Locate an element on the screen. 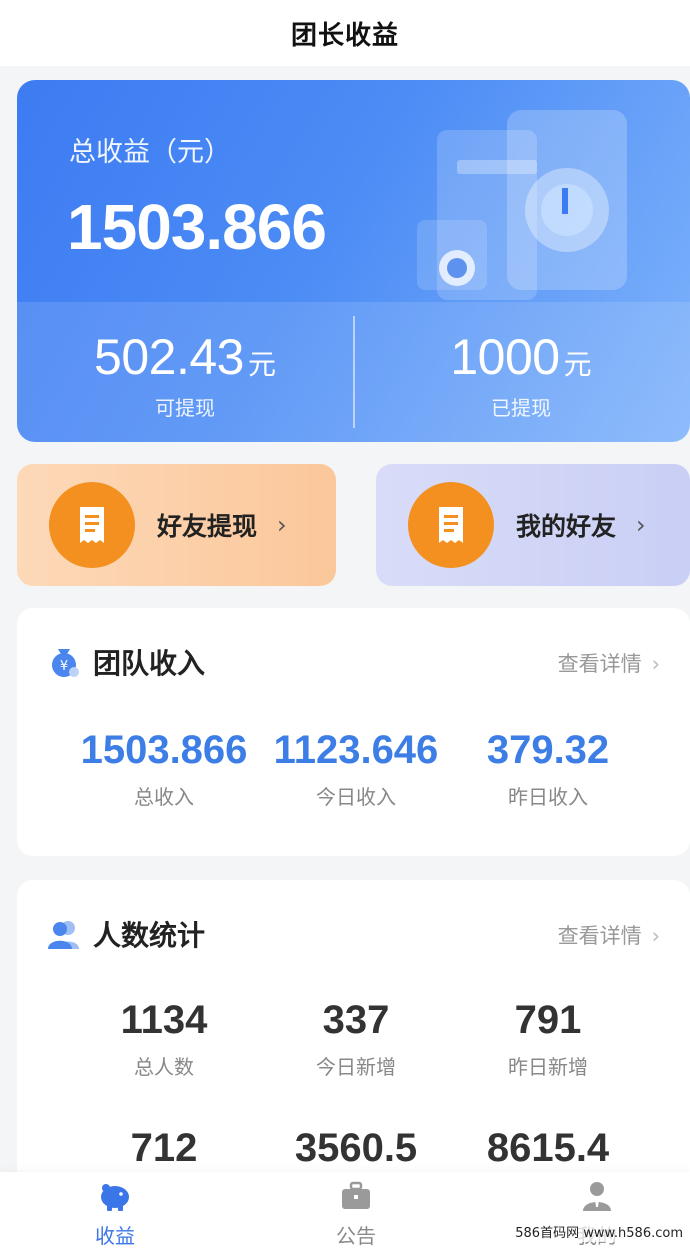  stat-label: 昨日收入 is located at coordinates (548, 797).